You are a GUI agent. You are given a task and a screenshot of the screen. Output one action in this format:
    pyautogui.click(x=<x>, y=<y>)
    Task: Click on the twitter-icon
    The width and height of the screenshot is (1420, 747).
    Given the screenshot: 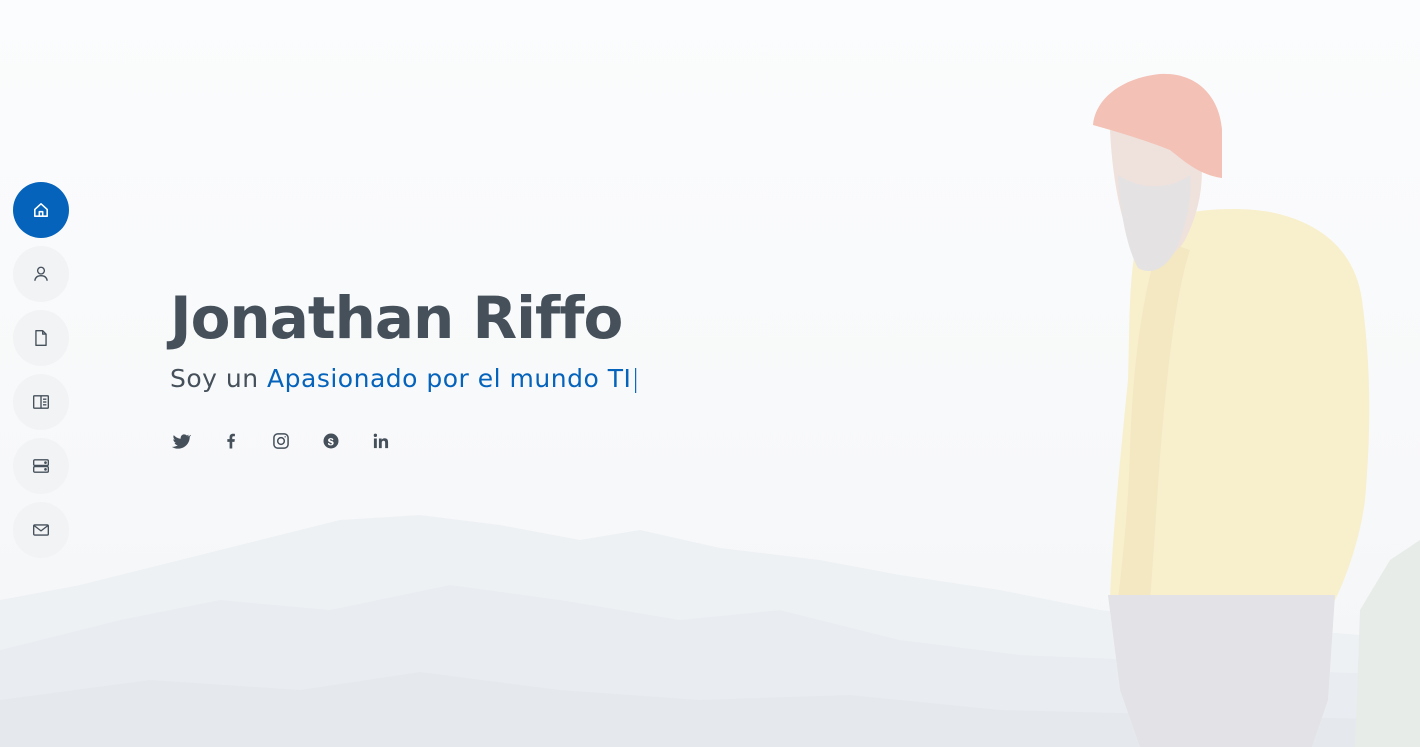 What is the action you would take?
    pyautogui.click(x=181, y=441)
    